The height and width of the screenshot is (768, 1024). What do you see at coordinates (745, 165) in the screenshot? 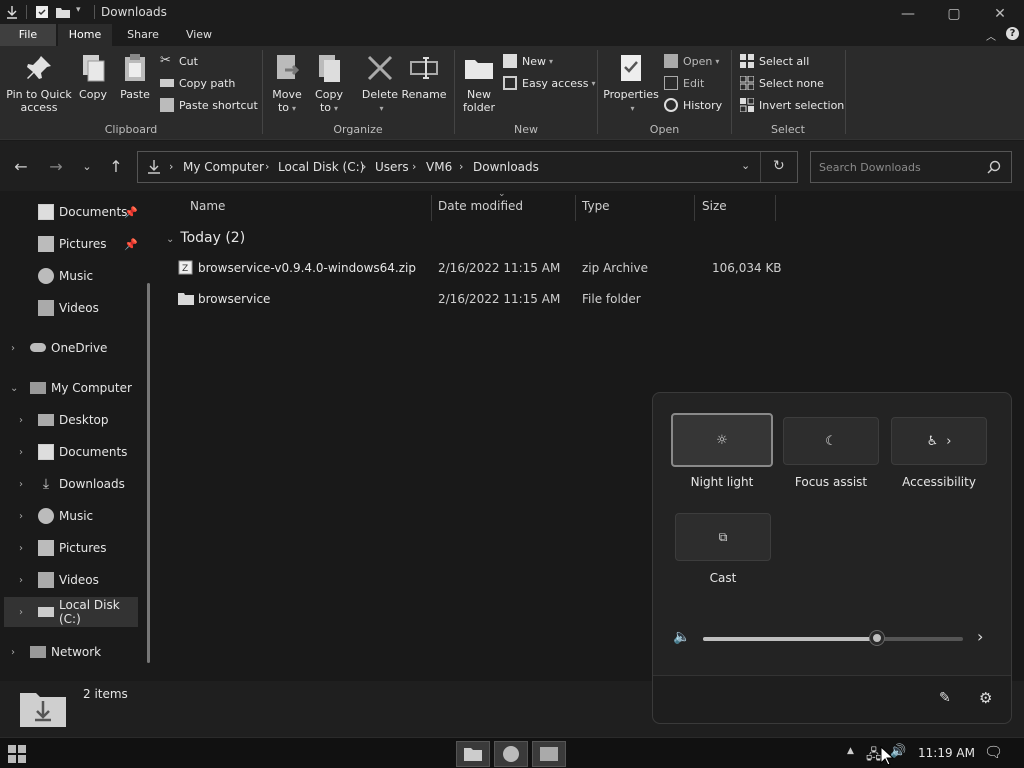
I see `address-dropdown-icon: ⌄` at bounding box center [745, 165].